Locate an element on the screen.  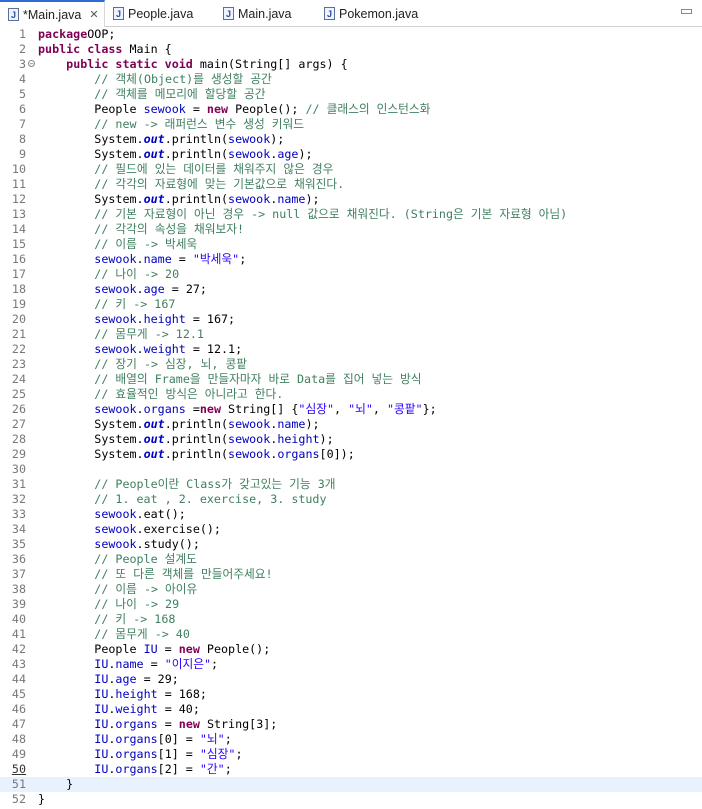
code-line: 16 sewook.name = "박세욱"; is located at coordinates (351, 259).